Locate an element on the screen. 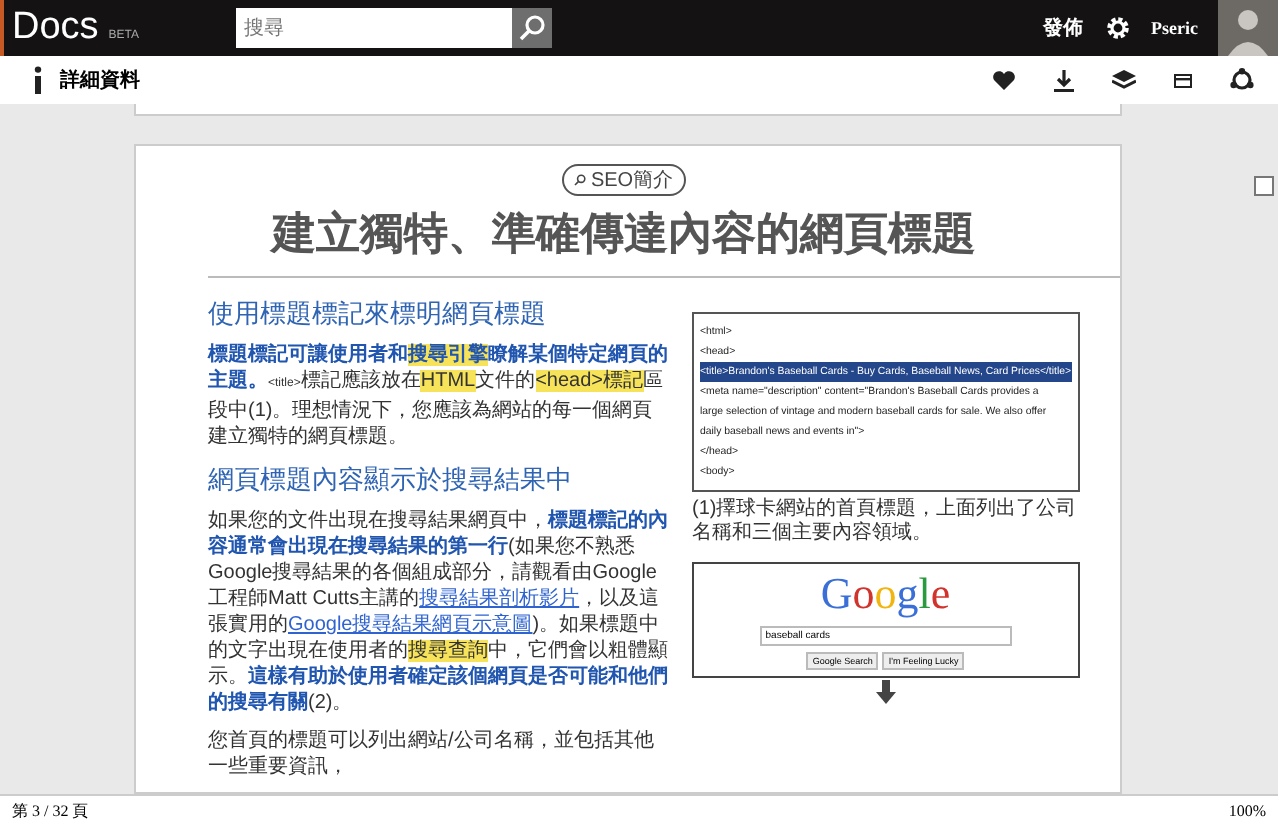 The width and height of the screenshot is (1278, 824). figure-caption: (1)擇球卡網站的首頁標題，上面列出了公司名稱和三個主要內容領域。 is located at coordinates (885, 522).